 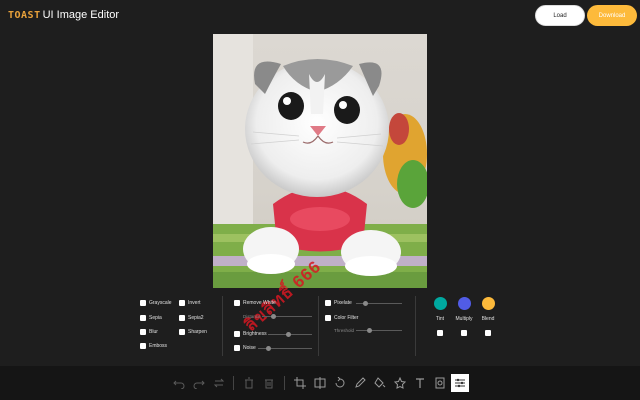 I want to click on redo-icon, so click(x=199, y=383).